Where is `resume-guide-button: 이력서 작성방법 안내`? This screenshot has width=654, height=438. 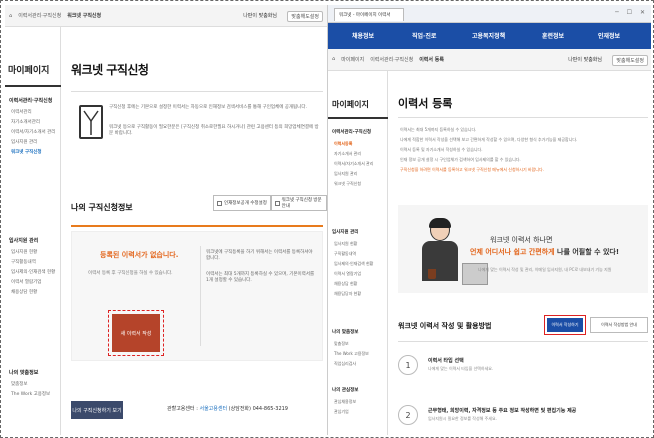
resume-guide-button: 이력서 작성방법 안내 is located at coordinates (619, 325).